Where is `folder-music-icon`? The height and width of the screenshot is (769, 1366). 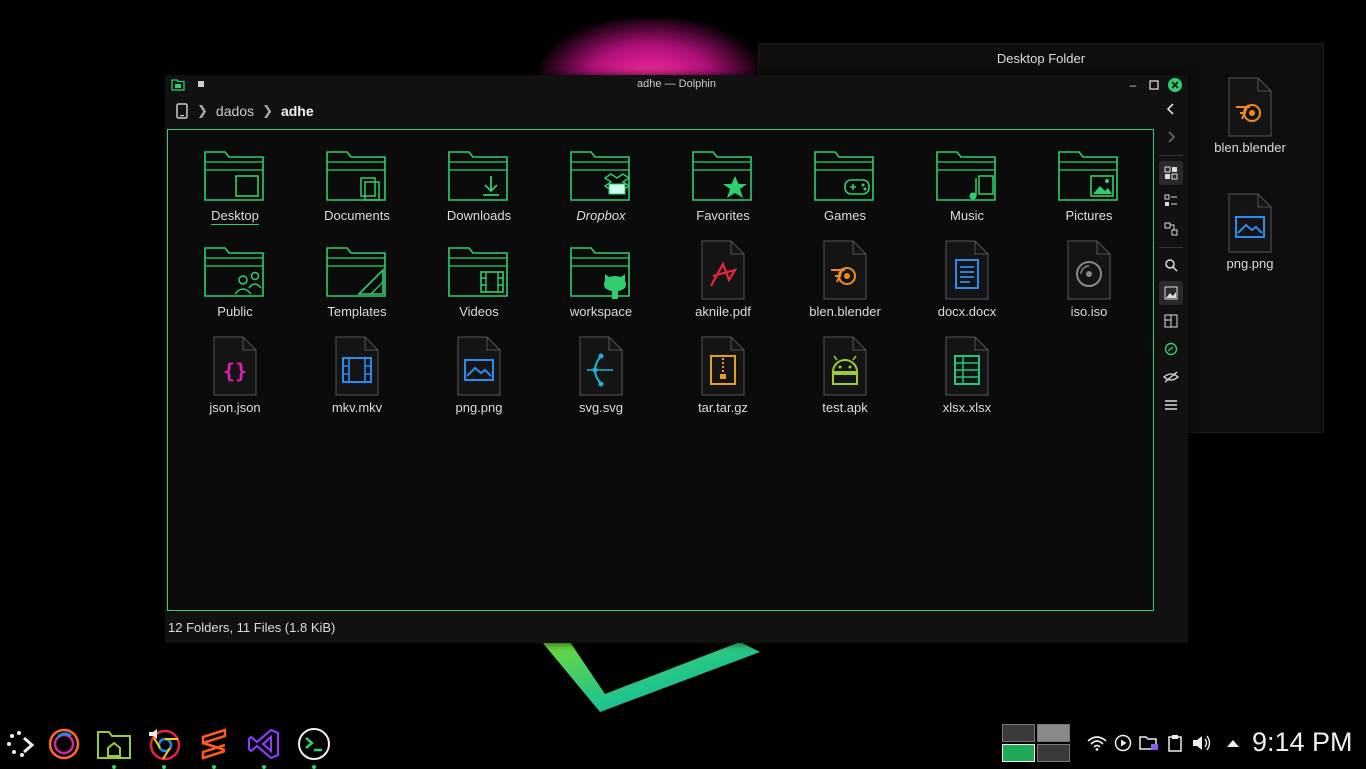 folder-music-icon is located at coordinates (966, 176).